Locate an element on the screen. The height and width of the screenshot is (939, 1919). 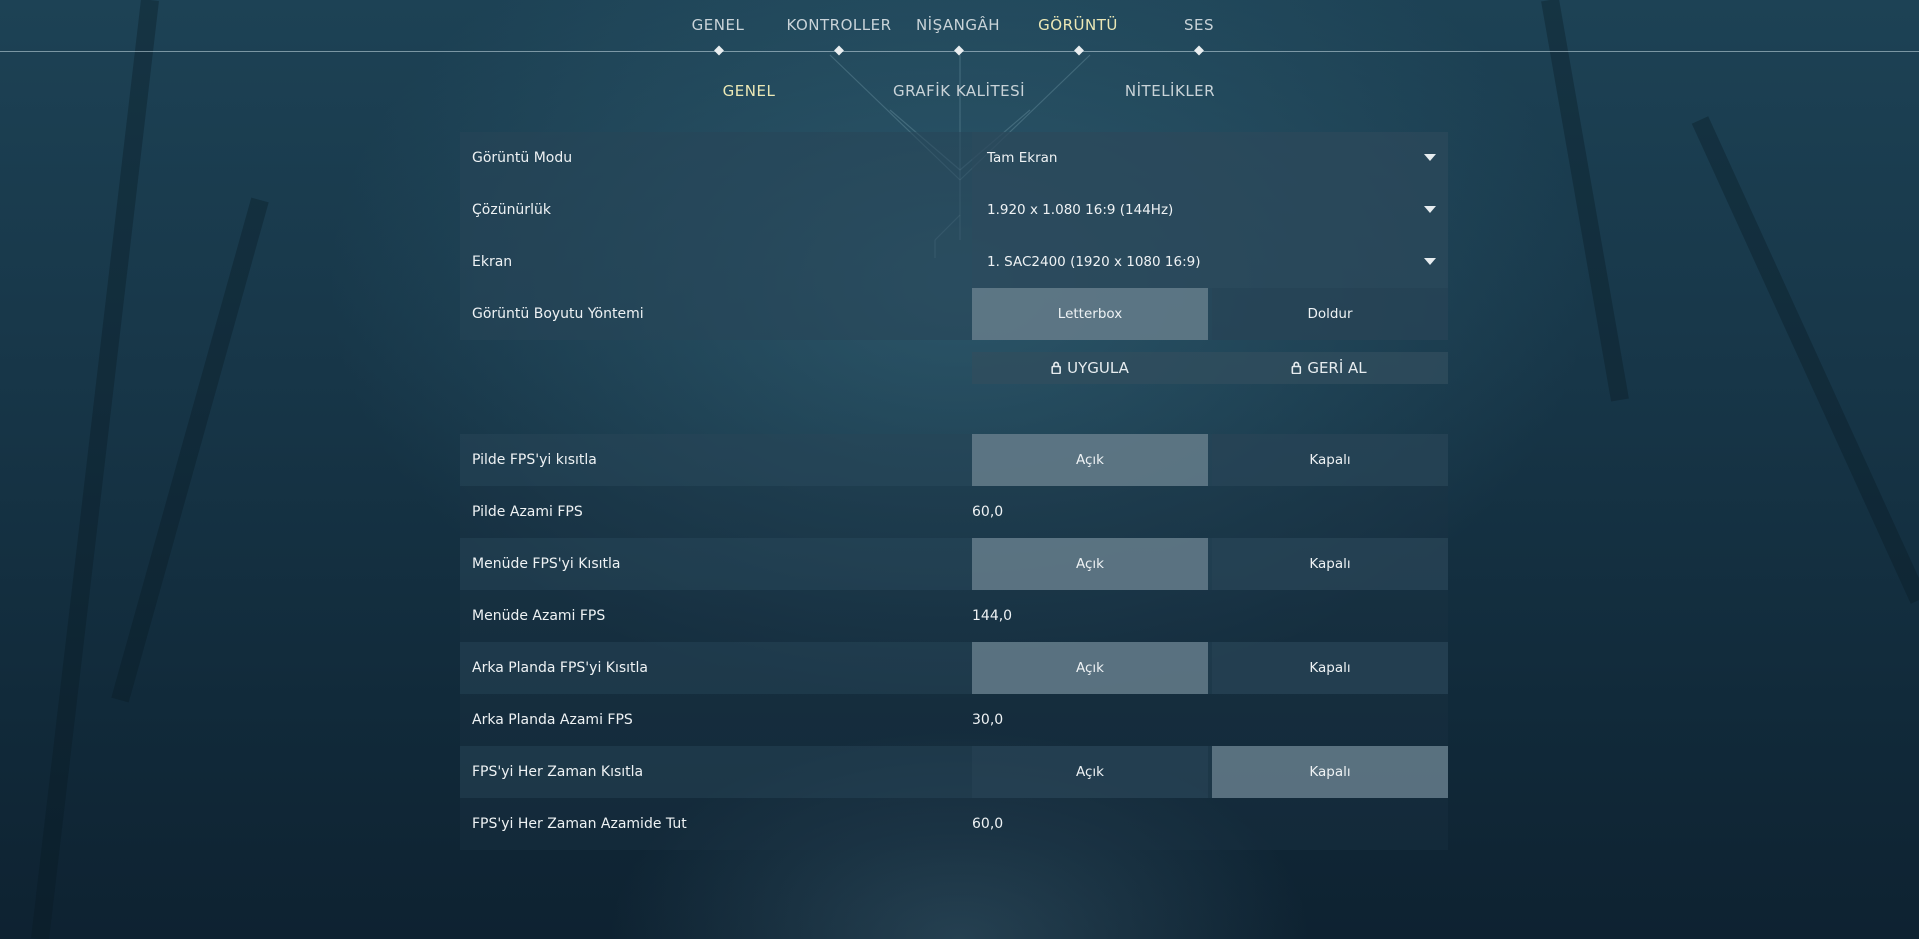
max-fps-menu-value: 144,0 is located at coordinates (992, 616).